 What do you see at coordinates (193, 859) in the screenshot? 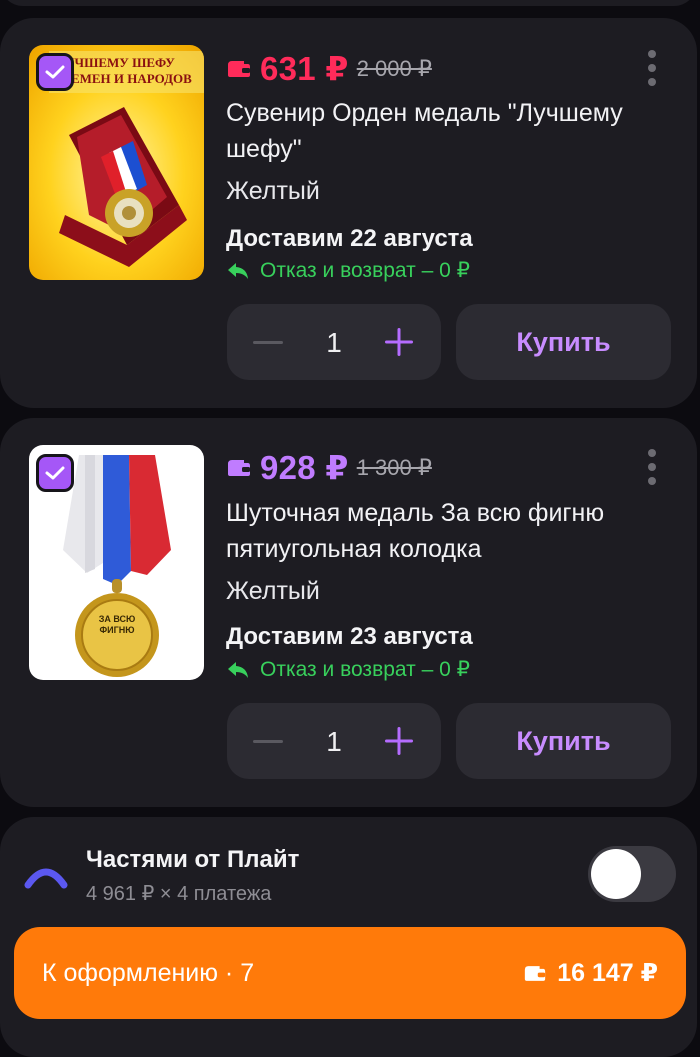
I see `installments-title: Частями от Плайт` at bounding box center [193, 859].